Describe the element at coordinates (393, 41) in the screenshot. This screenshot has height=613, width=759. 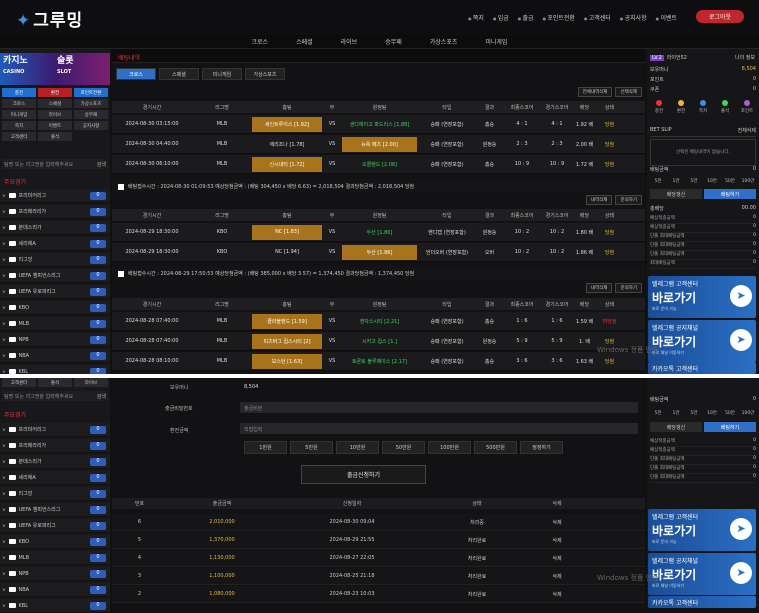
I see `nav-winlose: 승무패` at that location.